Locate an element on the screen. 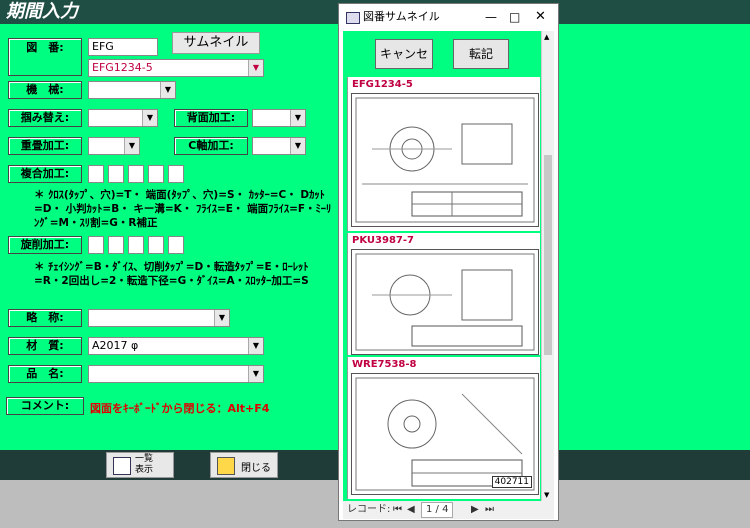 This screenshot has width=750, height=528. popup-scrollbar: ▲ ▼ is located at coordinates (547, 266).